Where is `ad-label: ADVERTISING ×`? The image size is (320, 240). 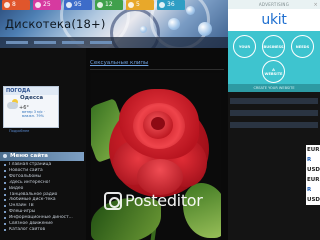 ad-label: ADVERTISING × is located at coordinates (274, 4).